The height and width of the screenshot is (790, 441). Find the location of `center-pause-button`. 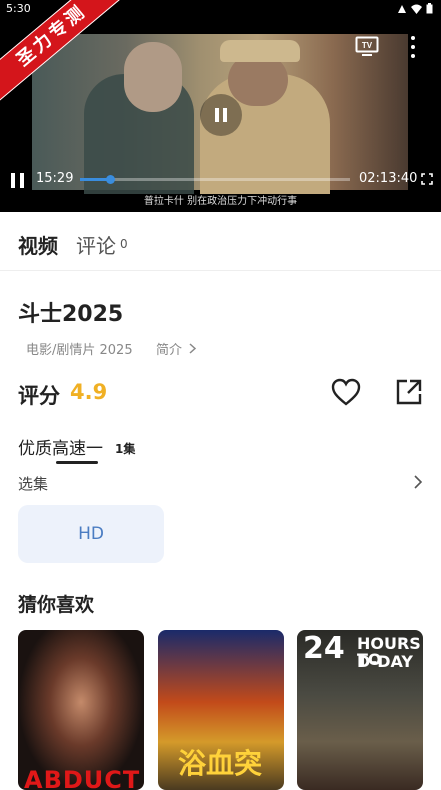

center-pause-button is located at coordinates (221, 115).